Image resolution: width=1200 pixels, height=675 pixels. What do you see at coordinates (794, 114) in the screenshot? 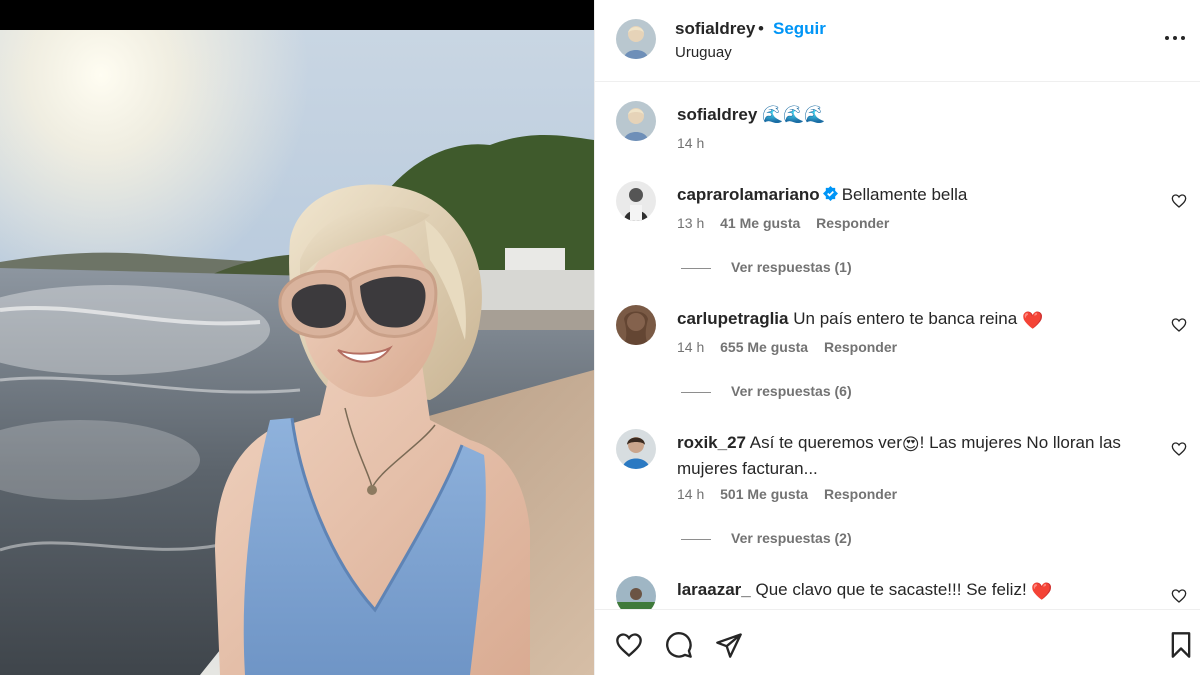
I see `caption-text: 🌊🌊🌊` at bounding box center [794, 114].